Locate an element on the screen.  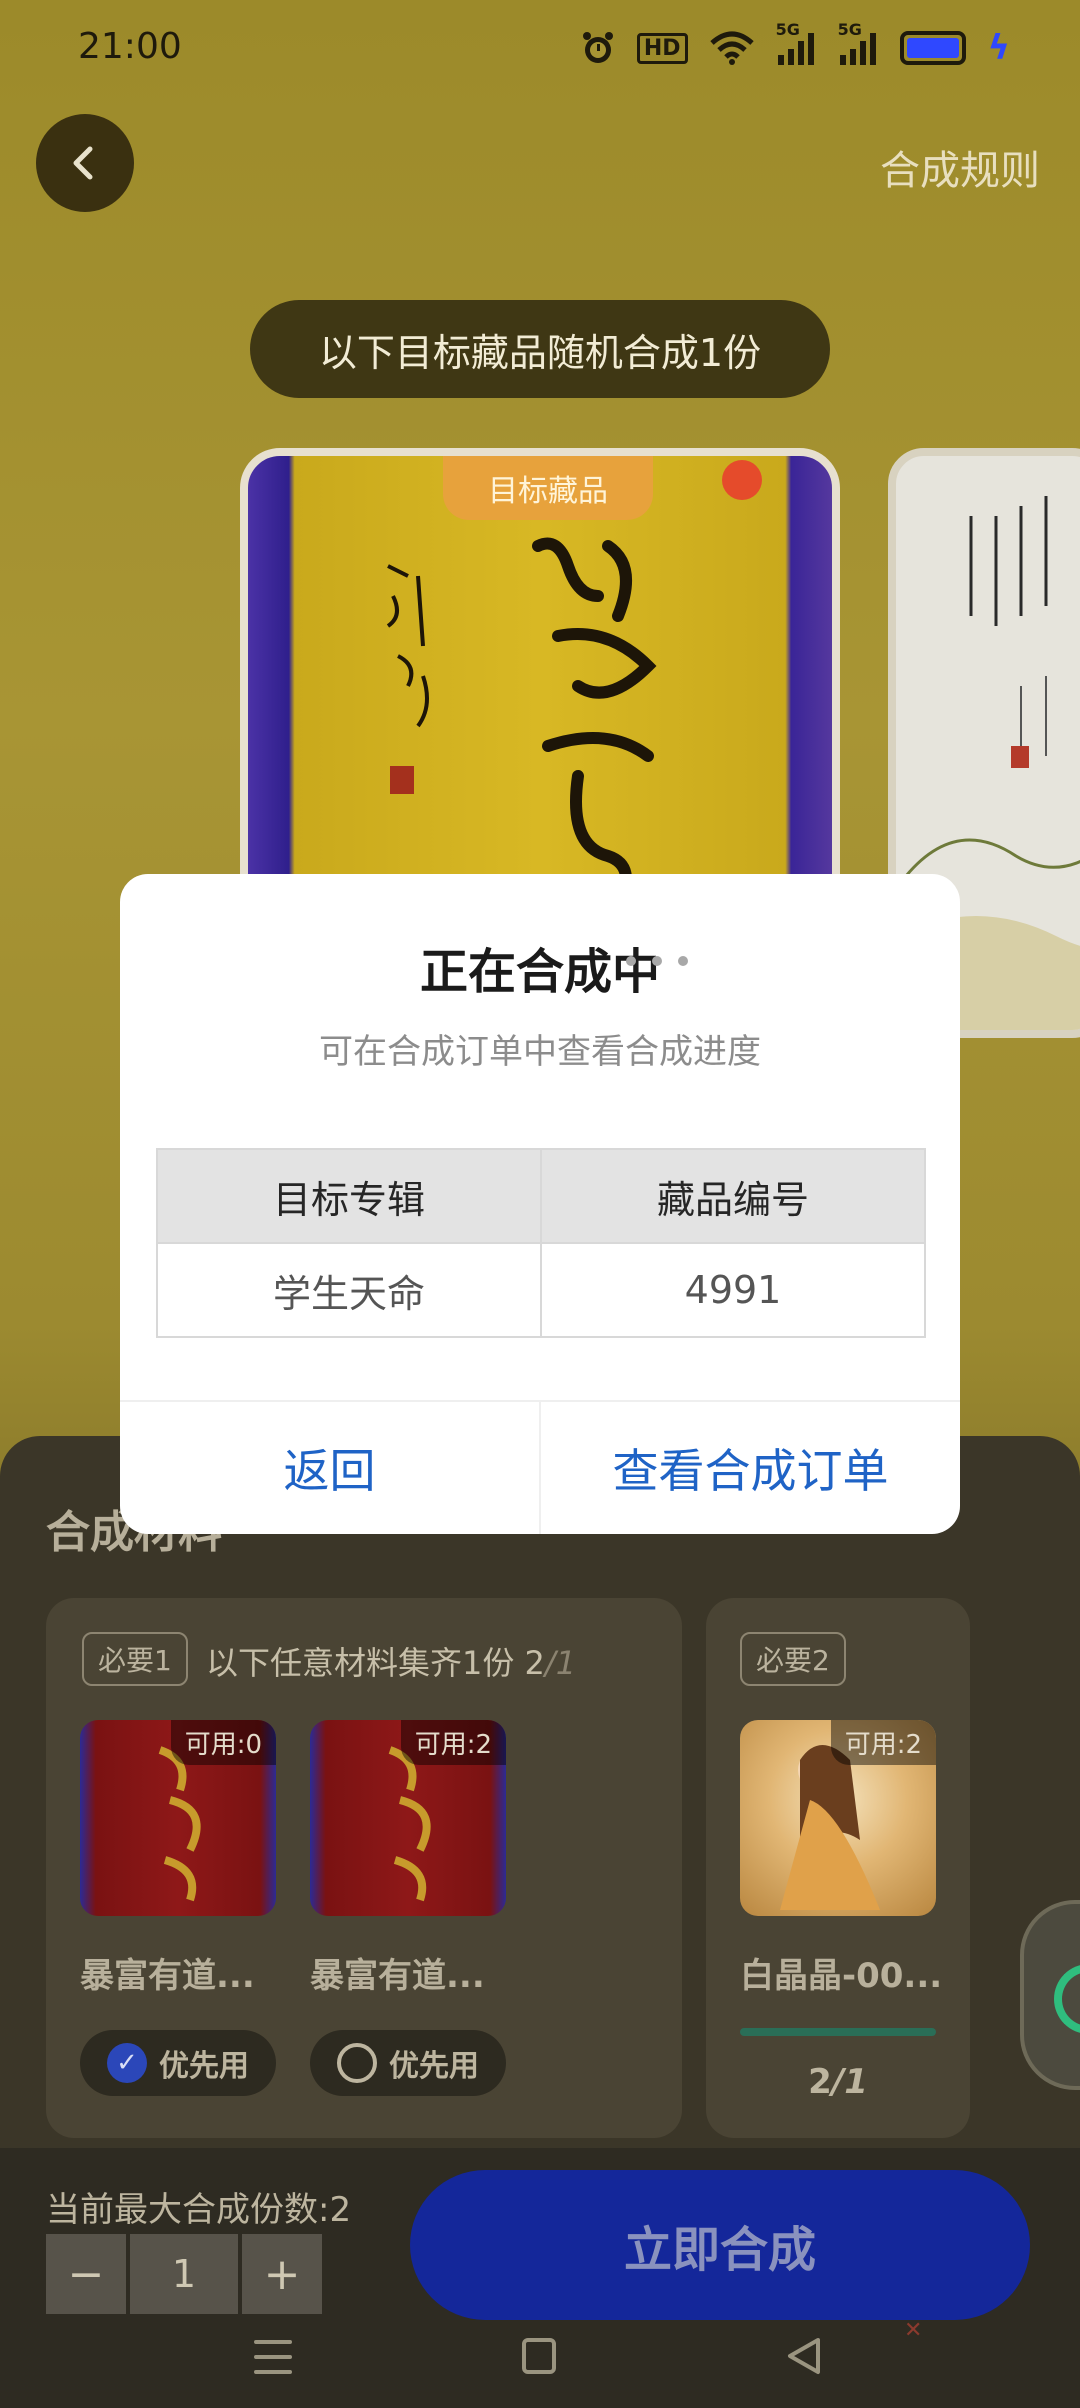
collectible-number-cell: 4991 is located at coordinates (733, 1290).